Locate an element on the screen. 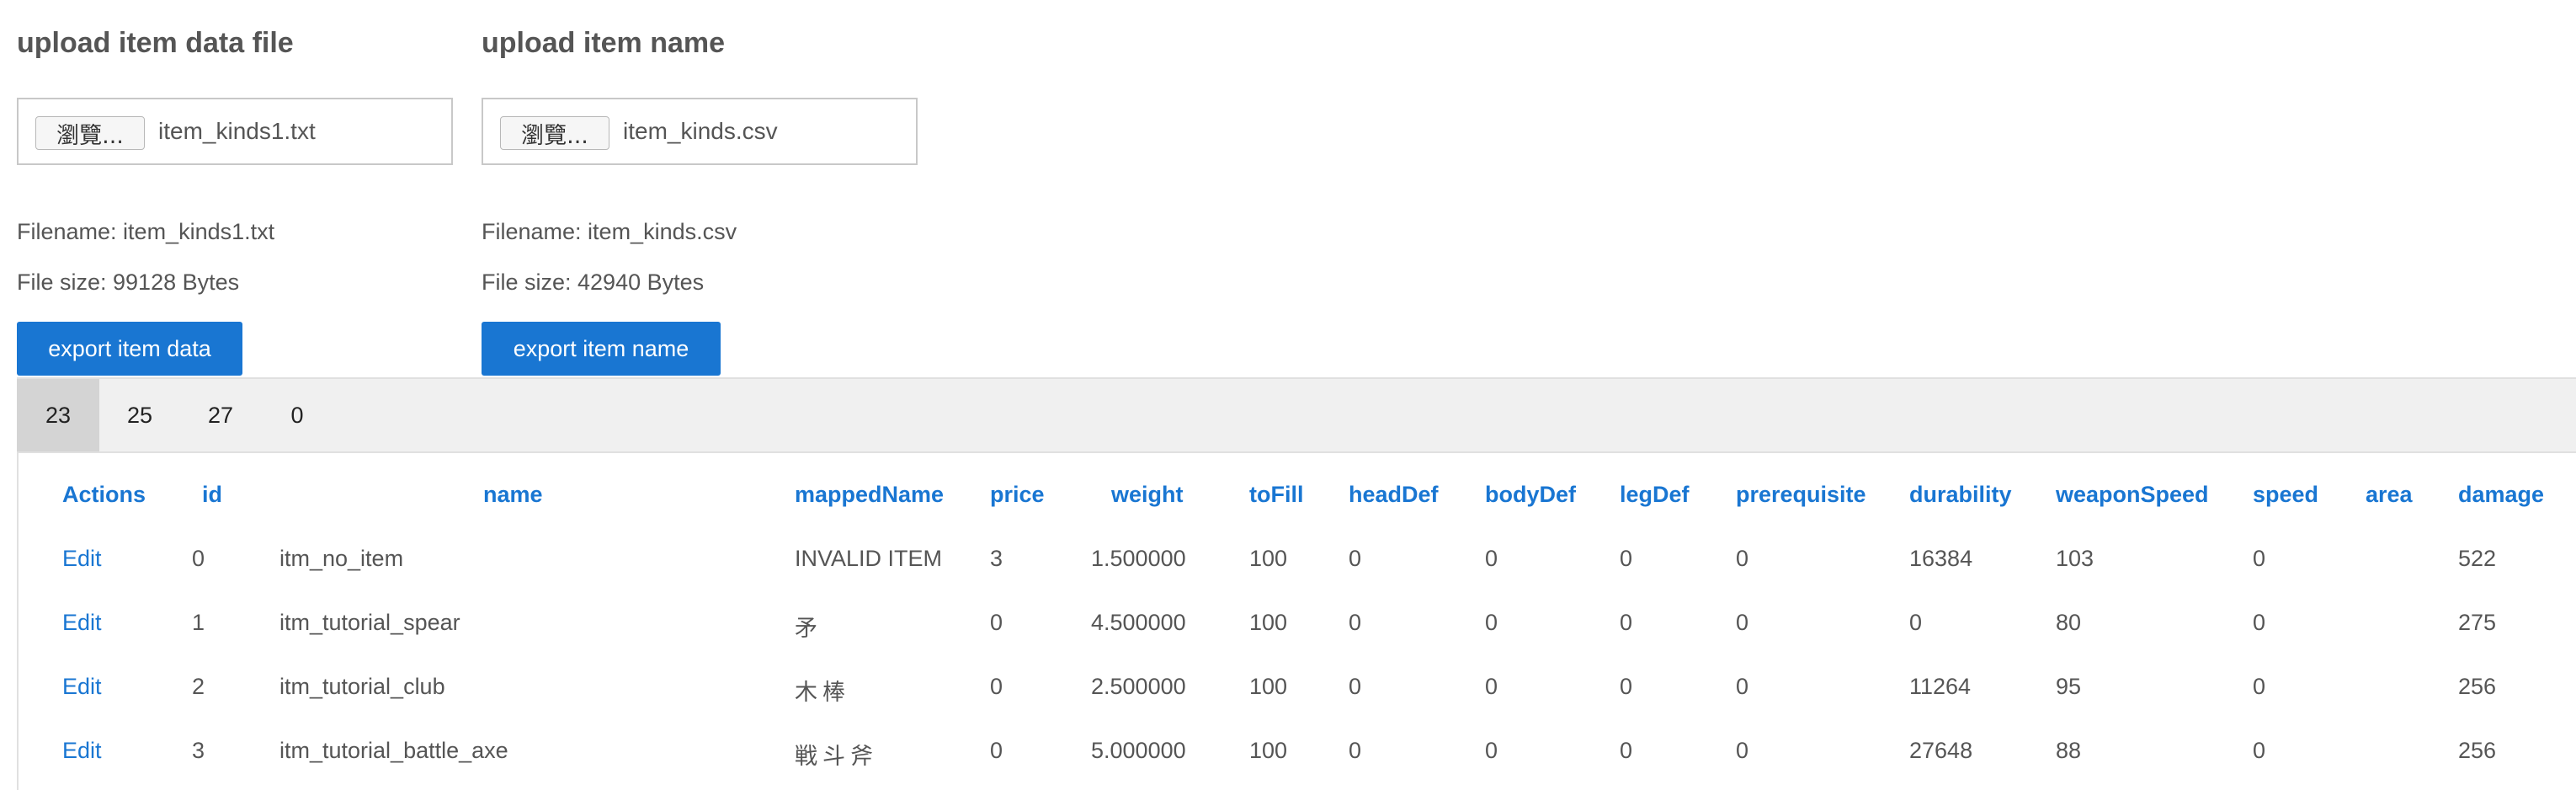 This screenshot has width=2576, height=790. column-header-name: name is located at coordinates (513, 495).